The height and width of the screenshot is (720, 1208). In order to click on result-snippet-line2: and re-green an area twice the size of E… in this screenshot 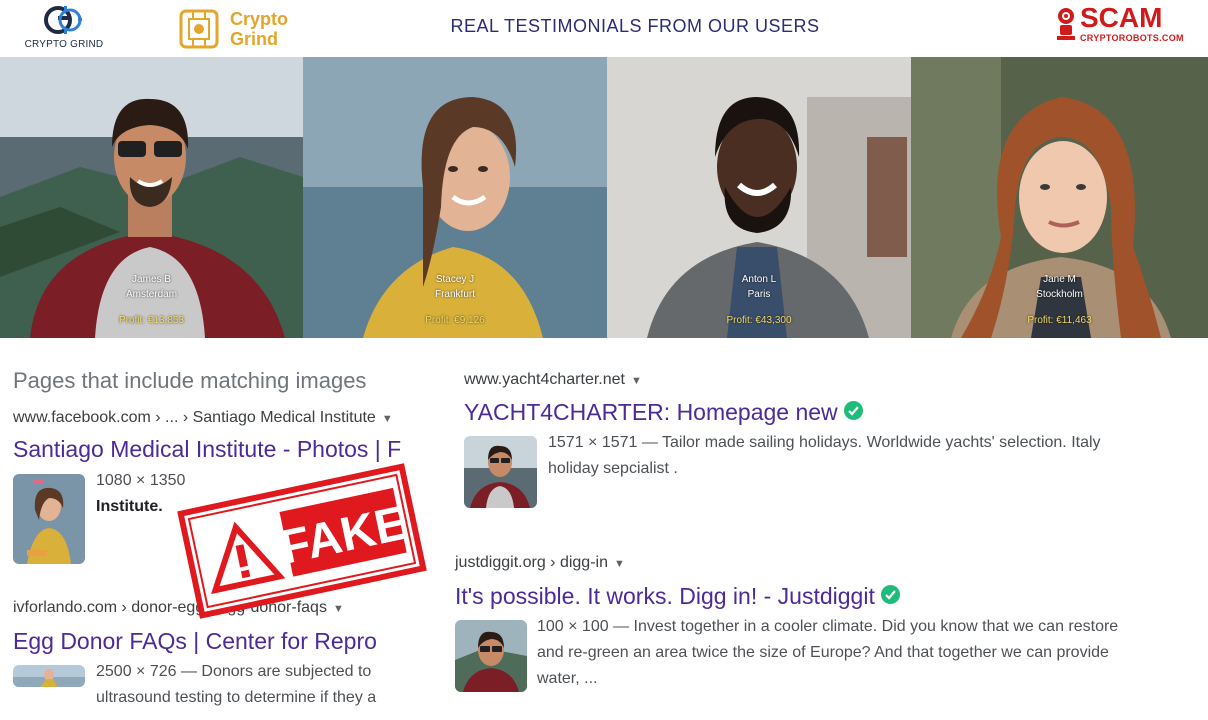, I will do `click(823, 652)`.